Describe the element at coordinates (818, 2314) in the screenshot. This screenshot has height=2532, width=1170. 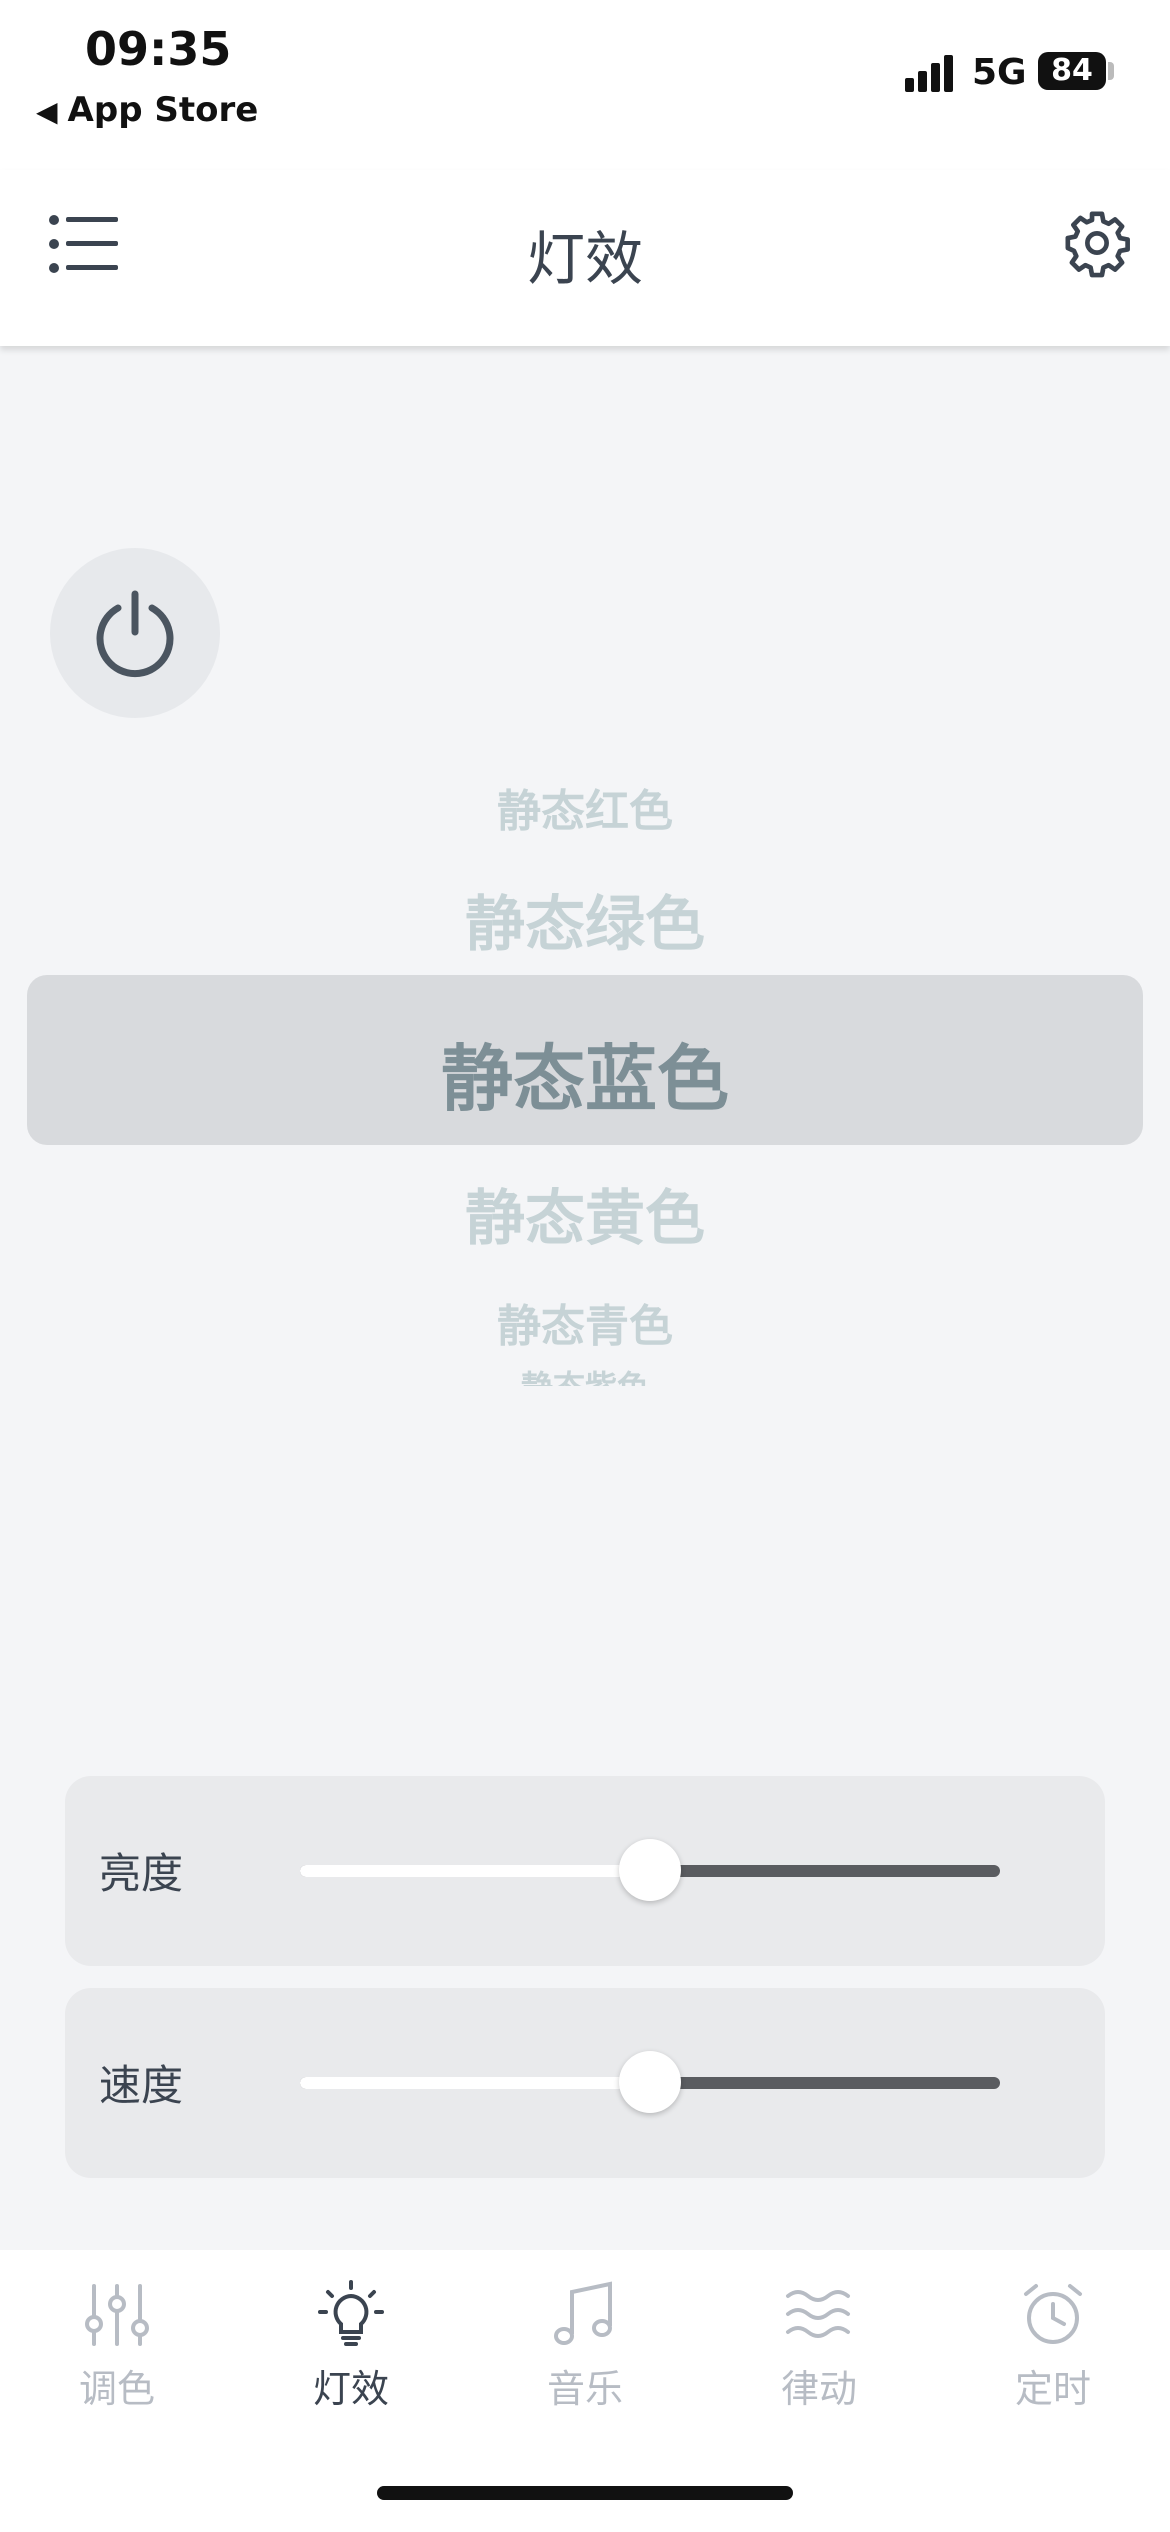
I see `wave-icon` at that location.